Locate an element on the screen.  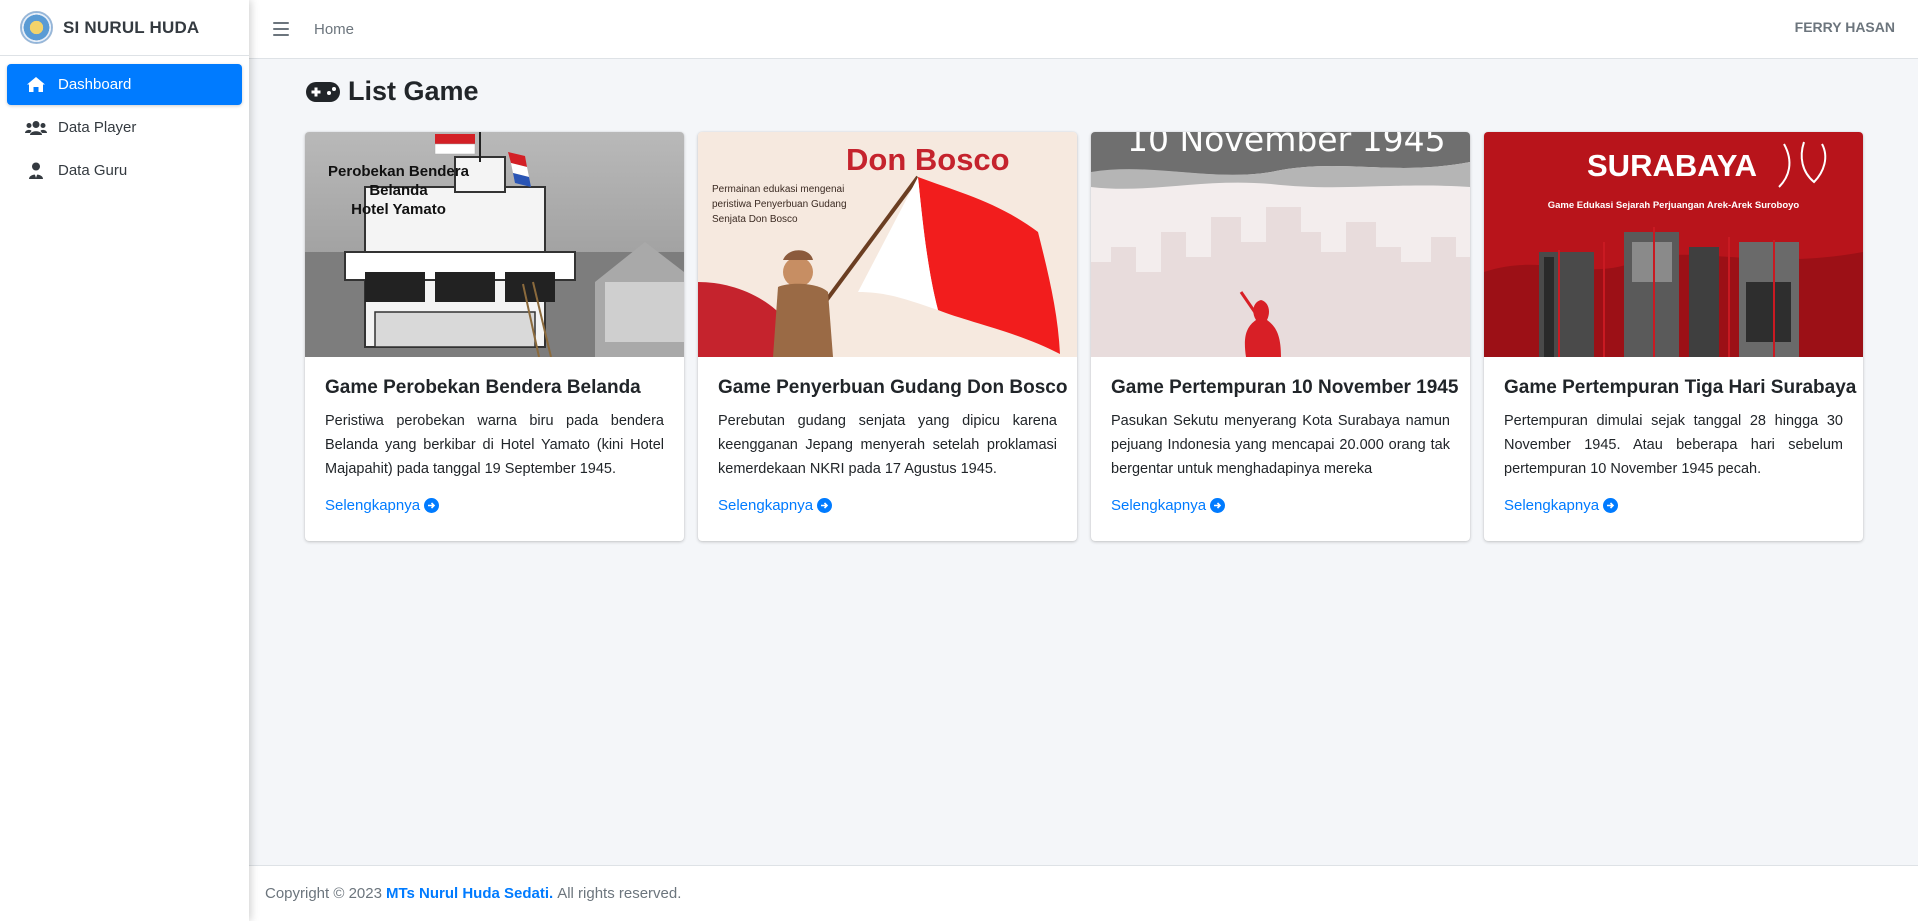
thumbnail-text: Don Bosco is located at coordinates (928, 159).